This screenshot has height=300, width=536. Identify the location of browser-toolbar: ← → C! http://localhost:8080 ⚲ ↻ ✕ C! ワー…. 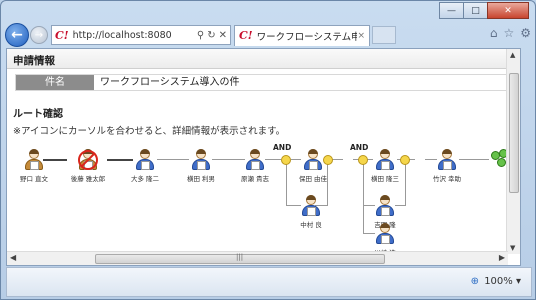
(269, 35).